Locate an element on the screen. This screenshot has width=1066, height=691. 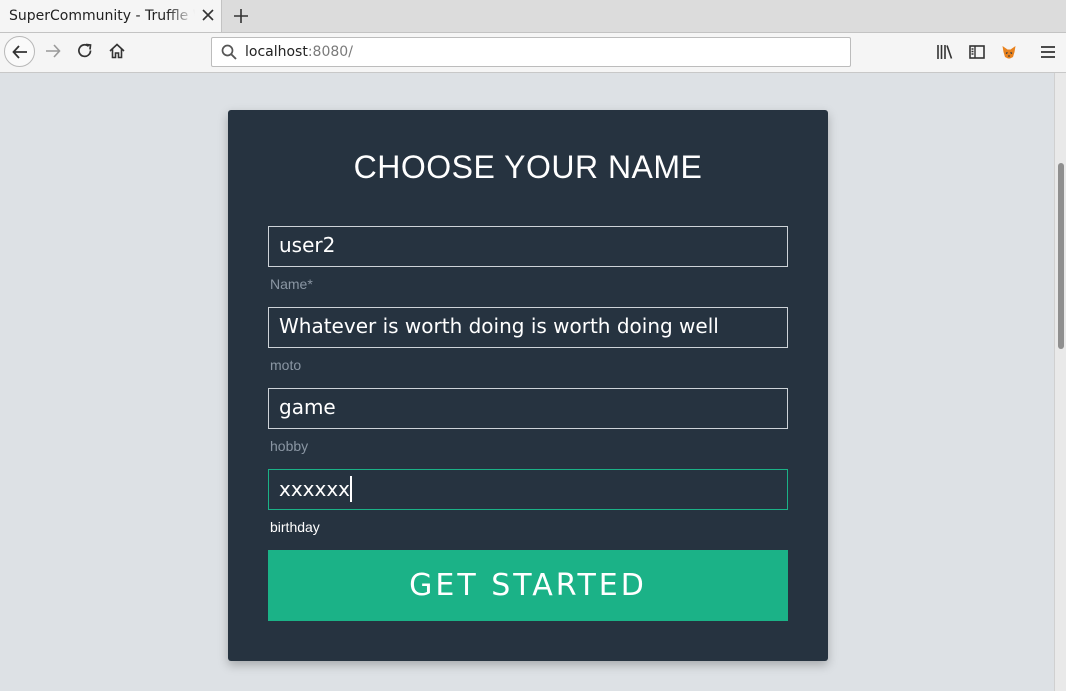
library-icon is located at coordinates (945, 52).